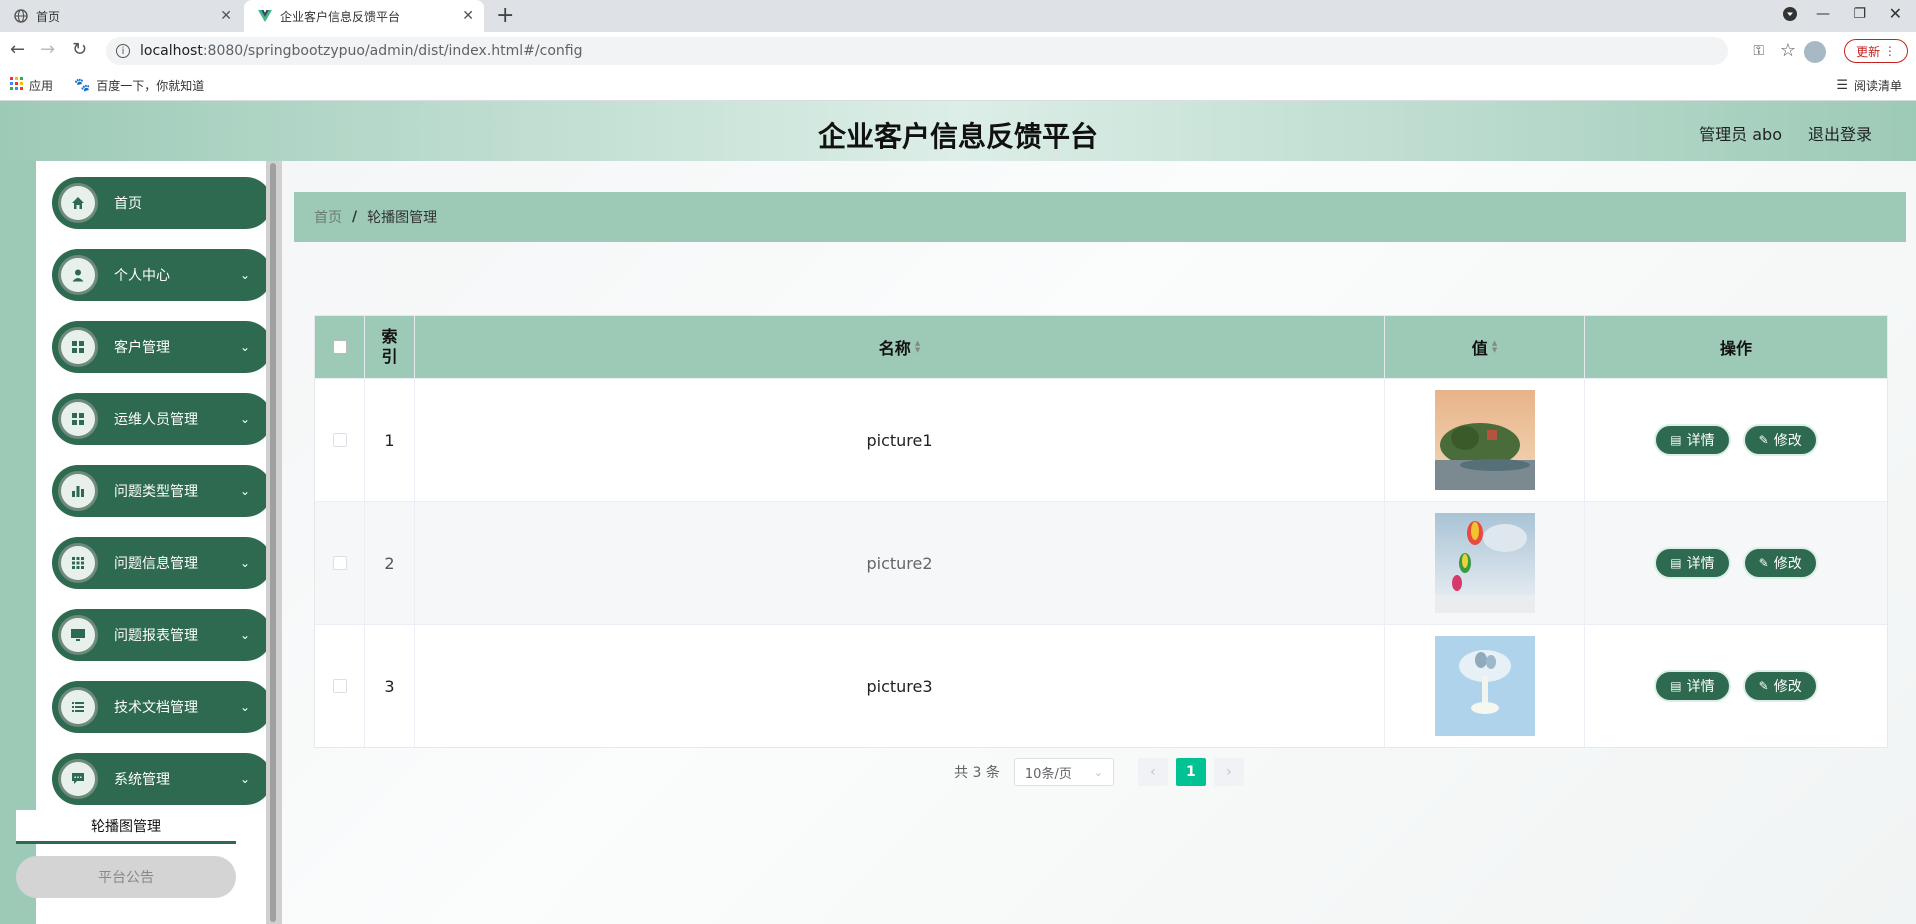 Image resolution: width=1916 pixels, height=924 pixels. I want to click on browser-tab-active: 企业客户信息反馈平台 ✕, so click(364, 16).